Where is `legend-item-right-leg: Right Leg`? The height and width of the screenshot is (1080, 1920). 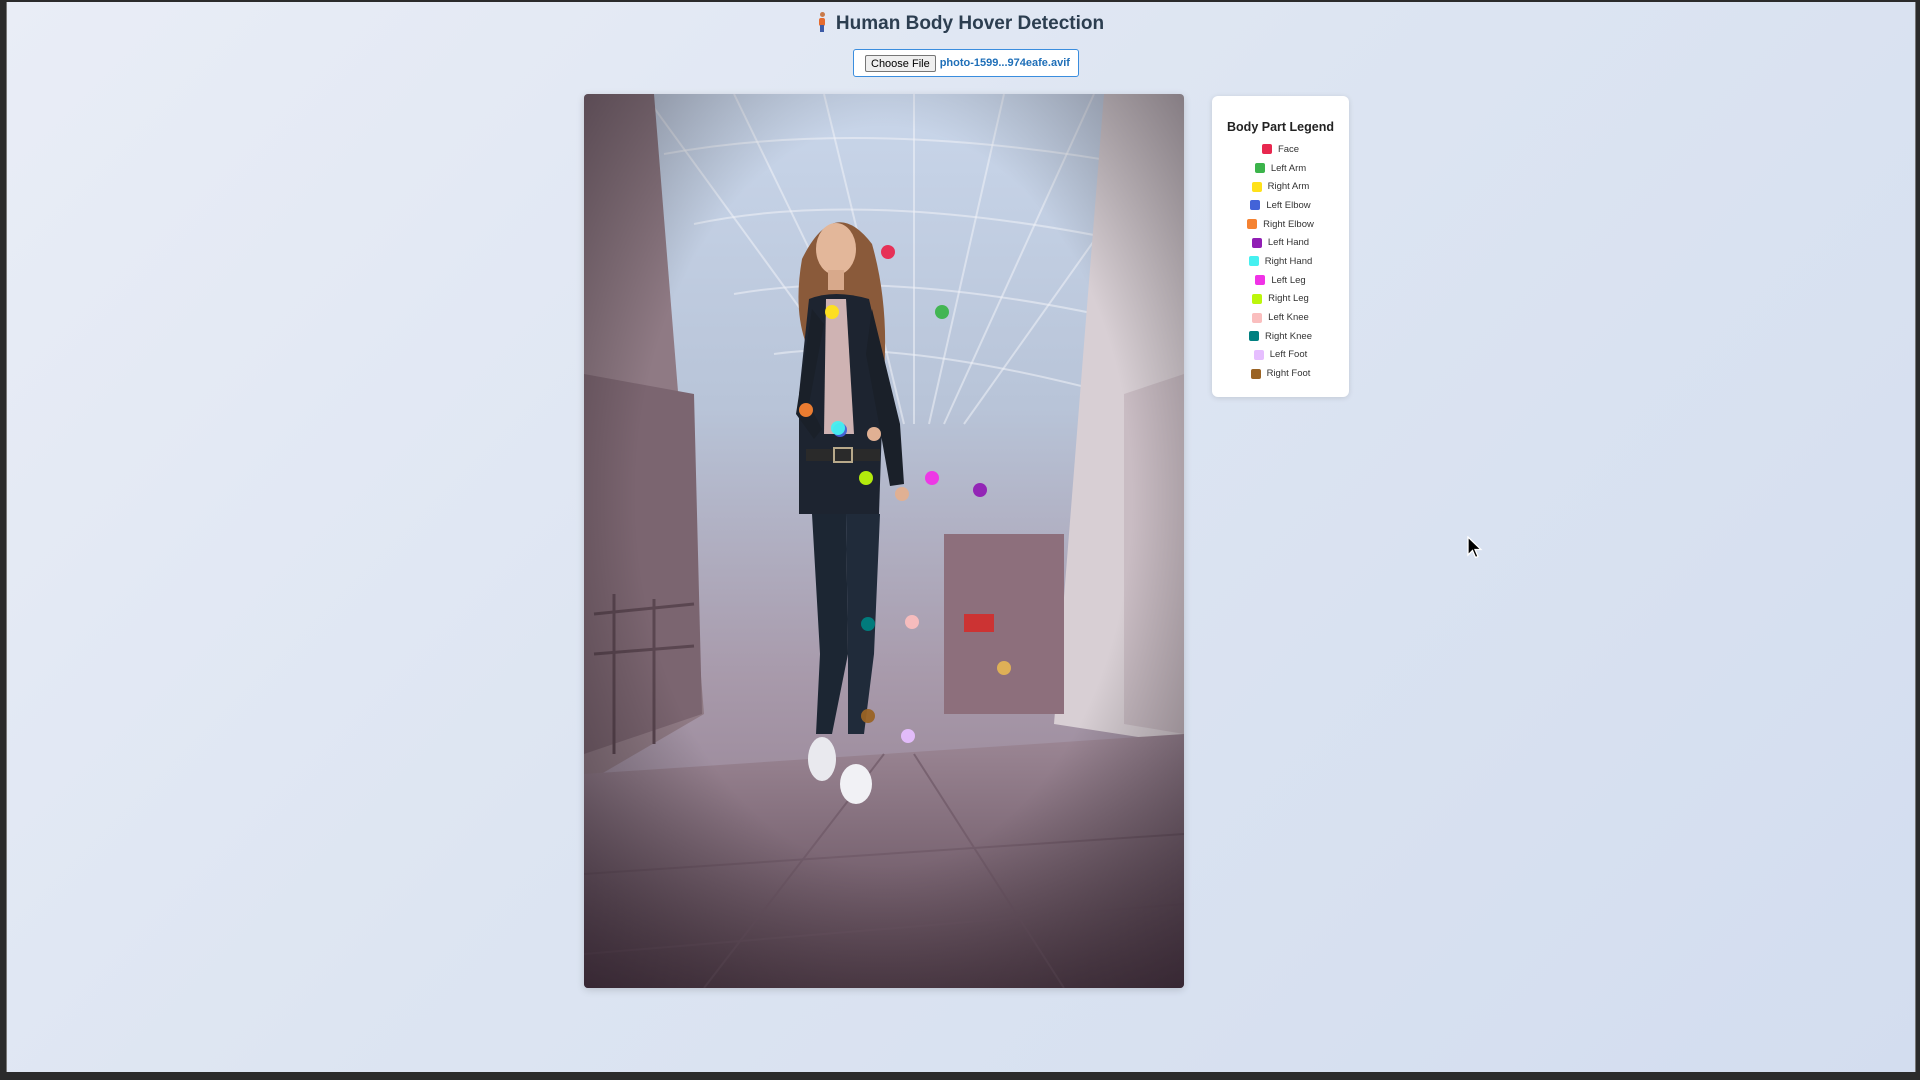
legend-item-right-leg: Right Leg is located at coordinates (1280, 299).